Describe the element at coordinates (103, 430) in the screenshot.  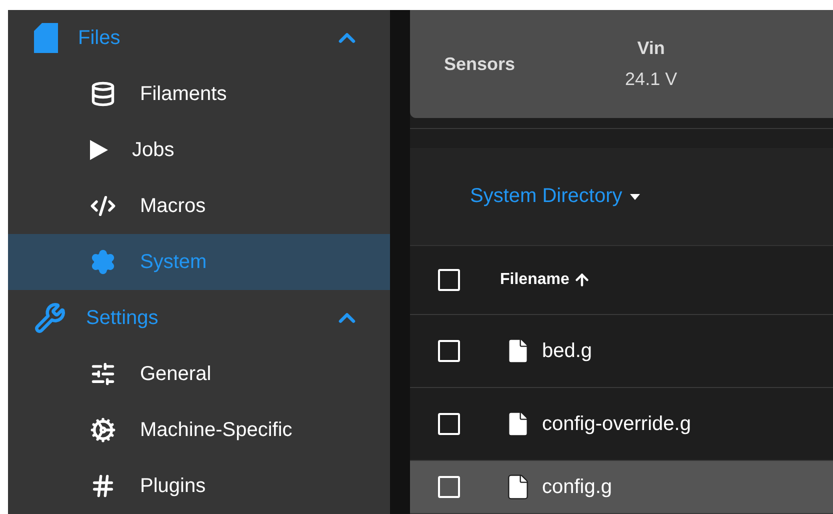
I see `gears-icon` at that location.